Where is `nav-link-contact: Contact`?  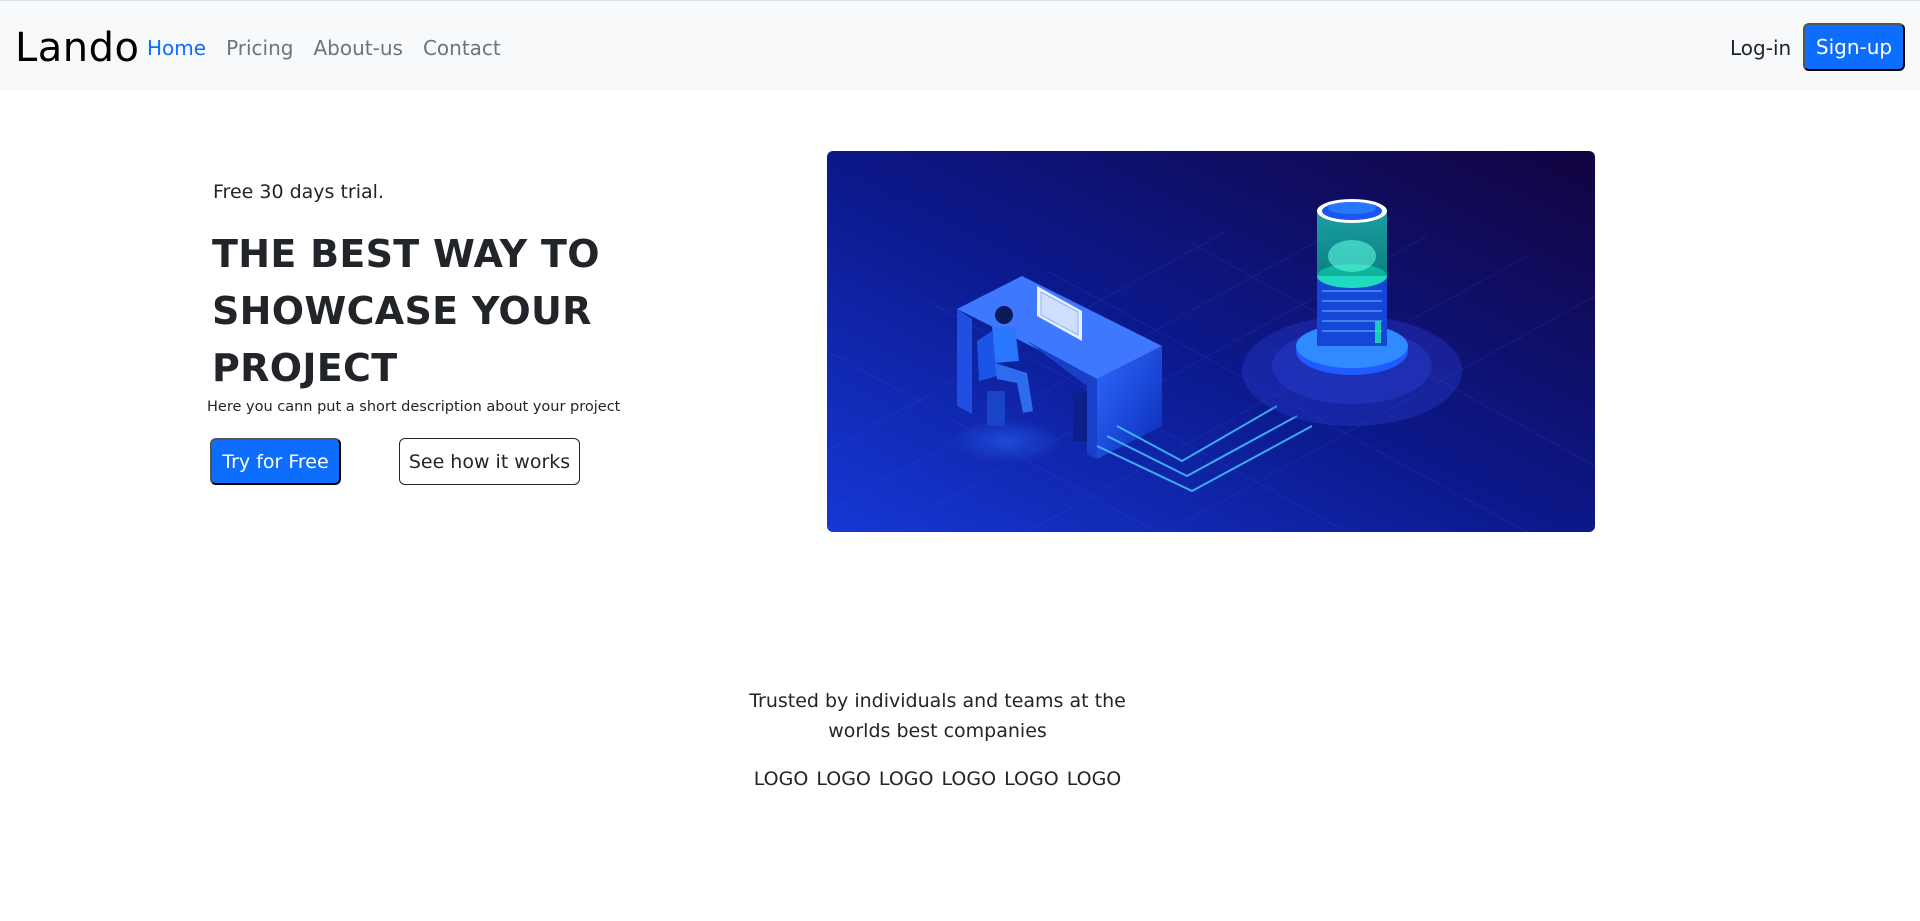
nav-link-contact: Contact is located at coordinates (462, 48).